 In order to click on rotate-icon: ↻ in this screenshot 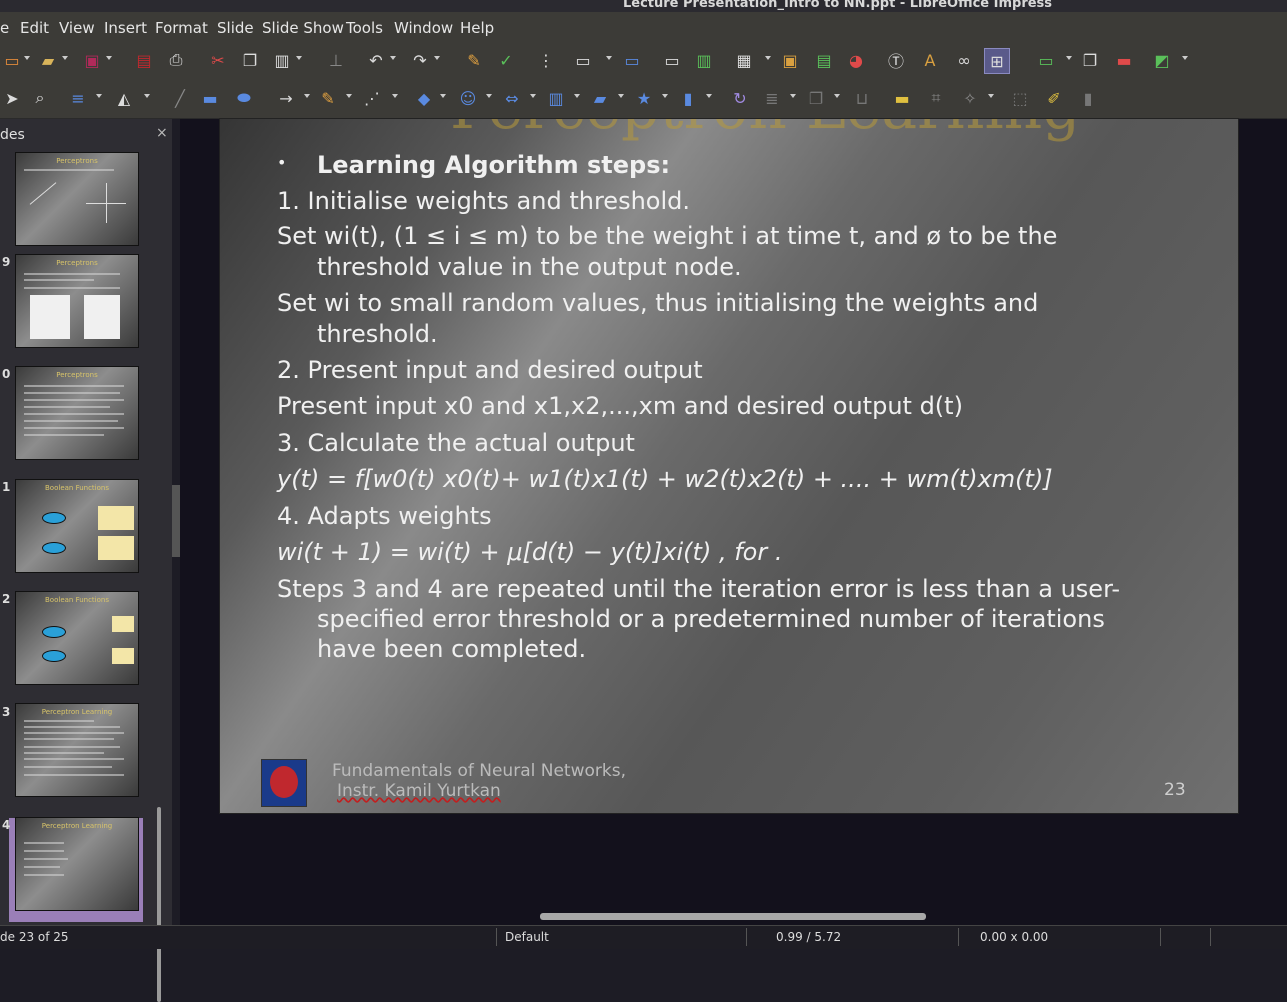, I will do `click(740, 98)`.